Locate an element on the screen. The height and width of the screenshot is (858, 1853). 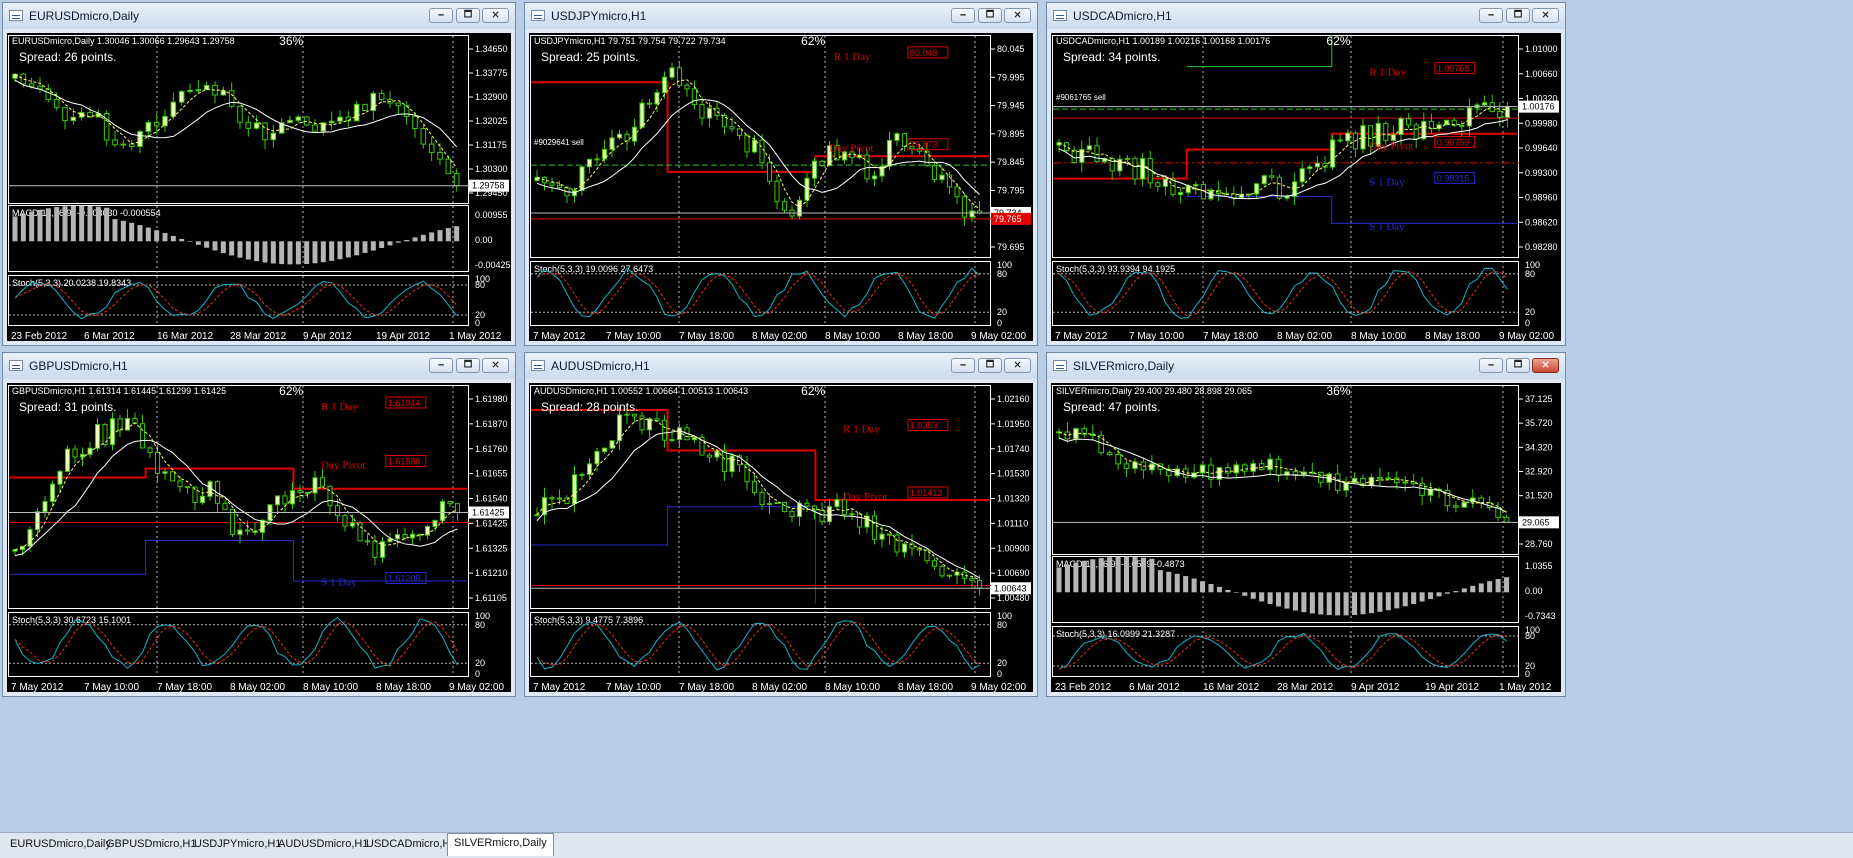
window-titlebar: GBPUSDmicro,H1 🗕 🗖 🗙 is located at coordinates (259, 366).